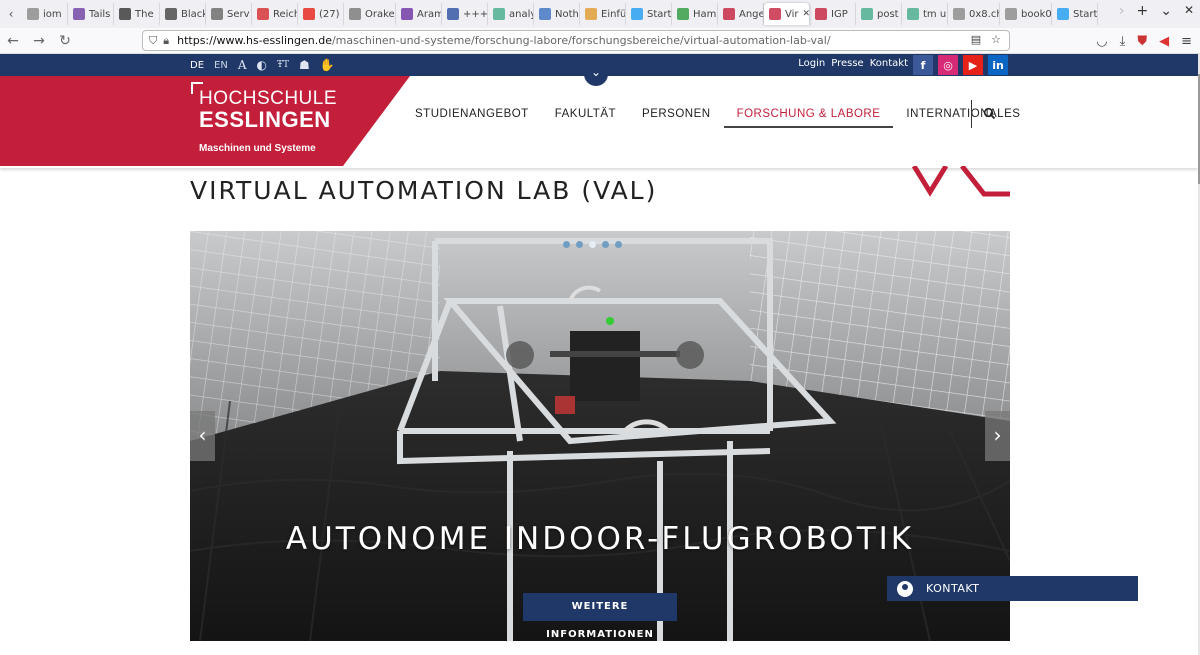  Describe the element at coordinates (997, 436) in the screenshot. I see `slider-next-button: ›` at that location.